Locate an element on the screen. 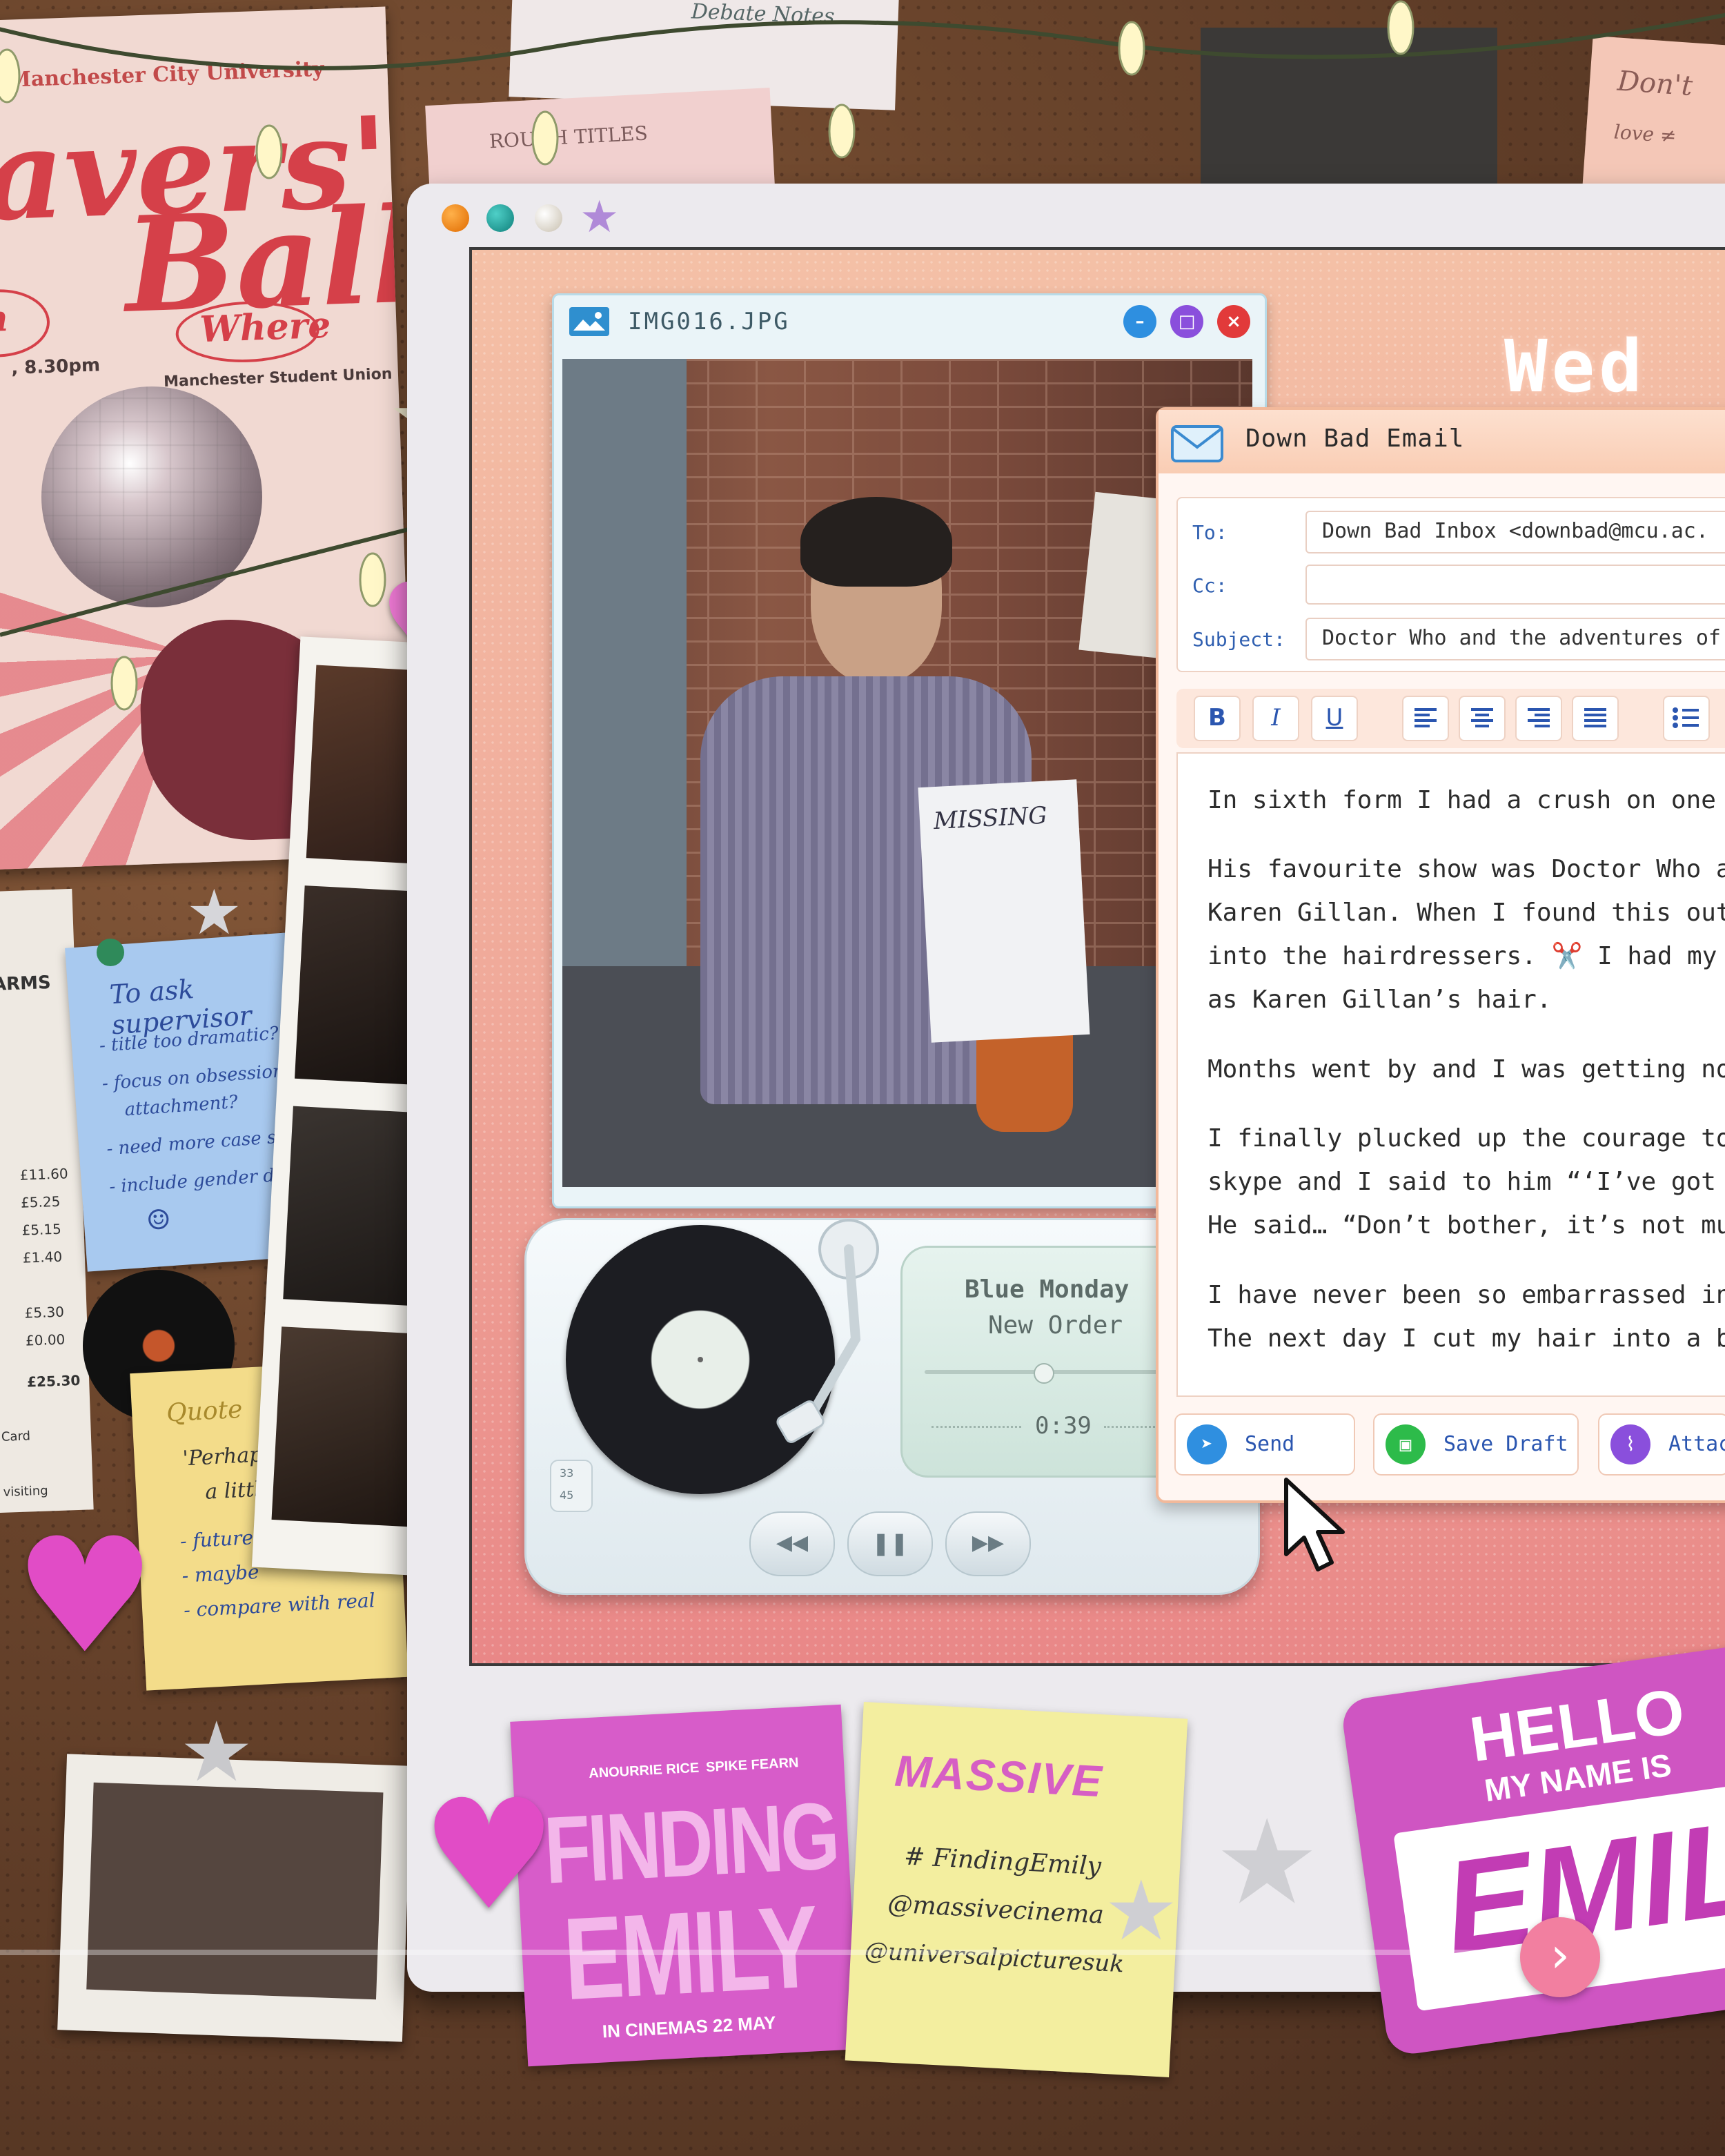 This screenshot has width=1725, height=2156. to-label: To: is located at coordinates (1210, 532).